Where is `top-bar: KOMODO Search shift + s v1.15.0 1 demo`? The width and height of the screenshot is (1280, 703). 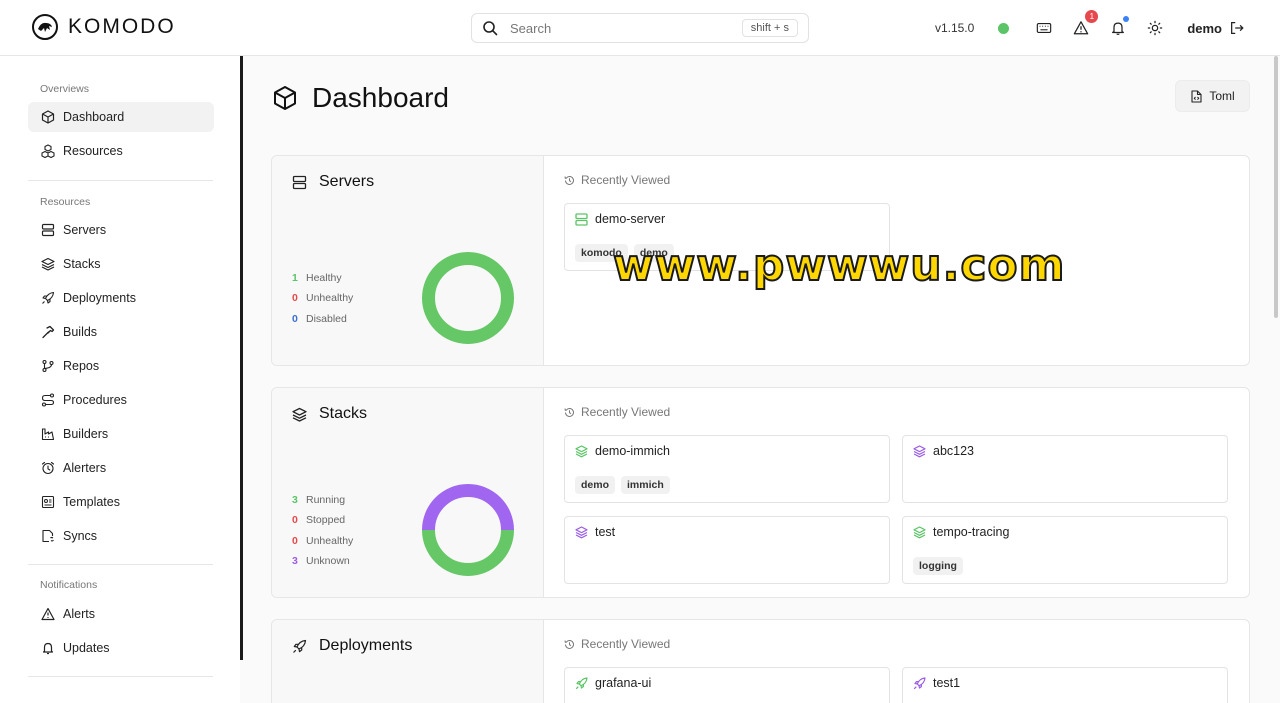
top-bar: KOMODO Search shift + s v1.15.0 1 demo is located at coordinates (640, 28).